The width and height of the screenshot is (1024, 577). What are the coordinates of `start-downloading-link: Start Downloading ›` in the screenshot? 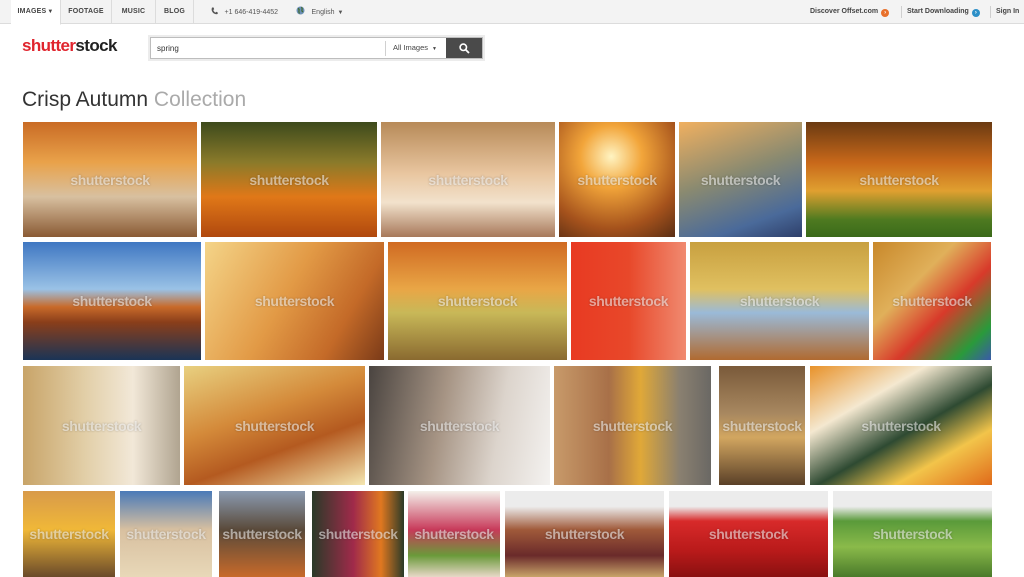 It's located at (943, 12).